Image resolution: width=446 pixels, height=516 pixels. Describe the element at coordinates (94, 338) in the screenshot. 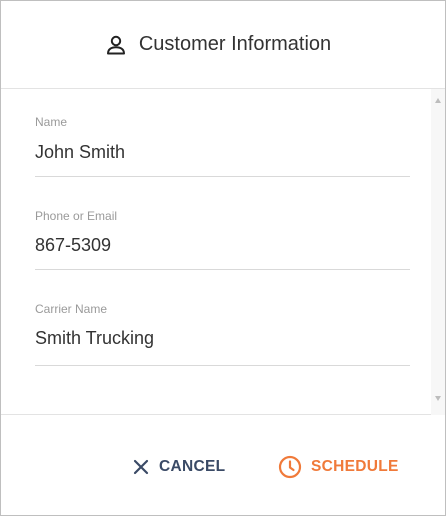

I see `carrier-name-field-value: Smith Trucking` at that location.